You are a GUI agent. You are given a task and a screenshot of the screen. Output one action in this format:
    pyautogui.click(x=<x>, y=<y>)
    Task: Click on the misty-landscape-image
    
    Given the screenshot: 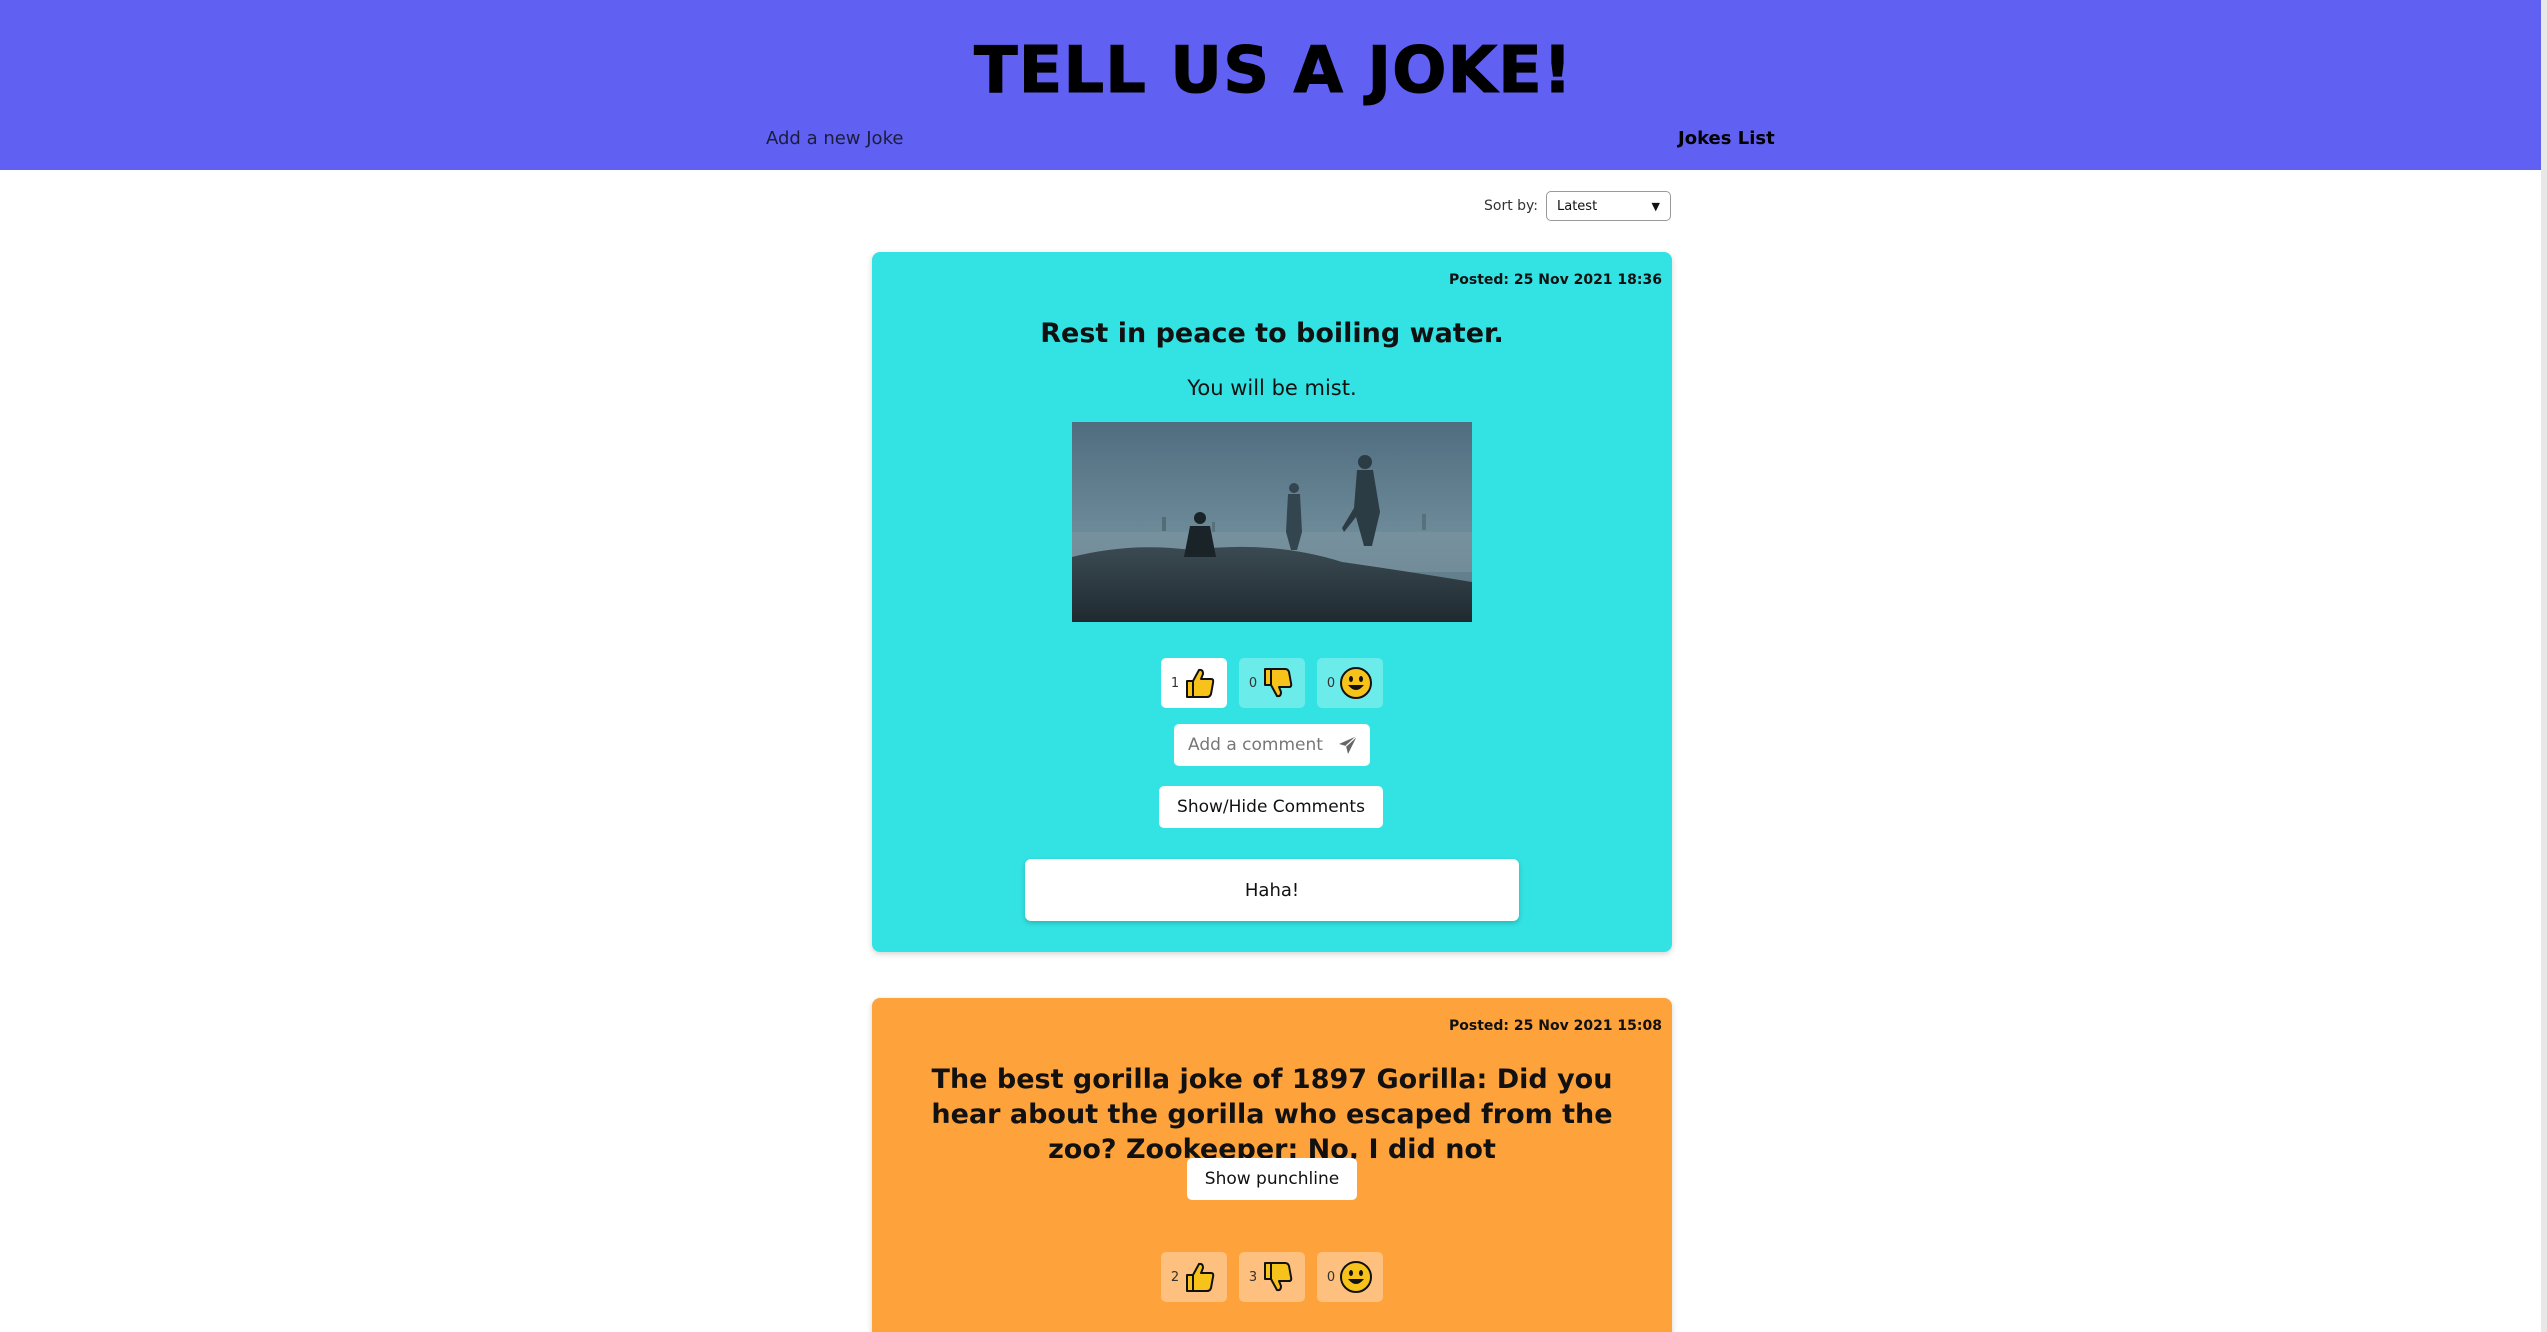 What is the action you would take?
    pyautogui.click(x=1272, y=522)
    